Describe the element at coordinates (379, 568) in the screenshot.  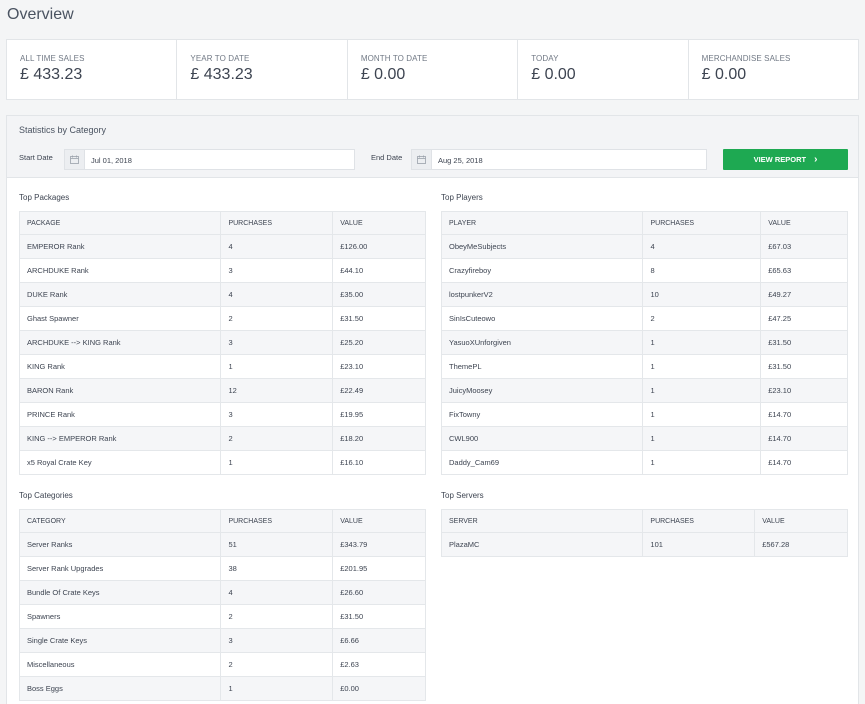
I see `table-cell: £201.95` at that location.